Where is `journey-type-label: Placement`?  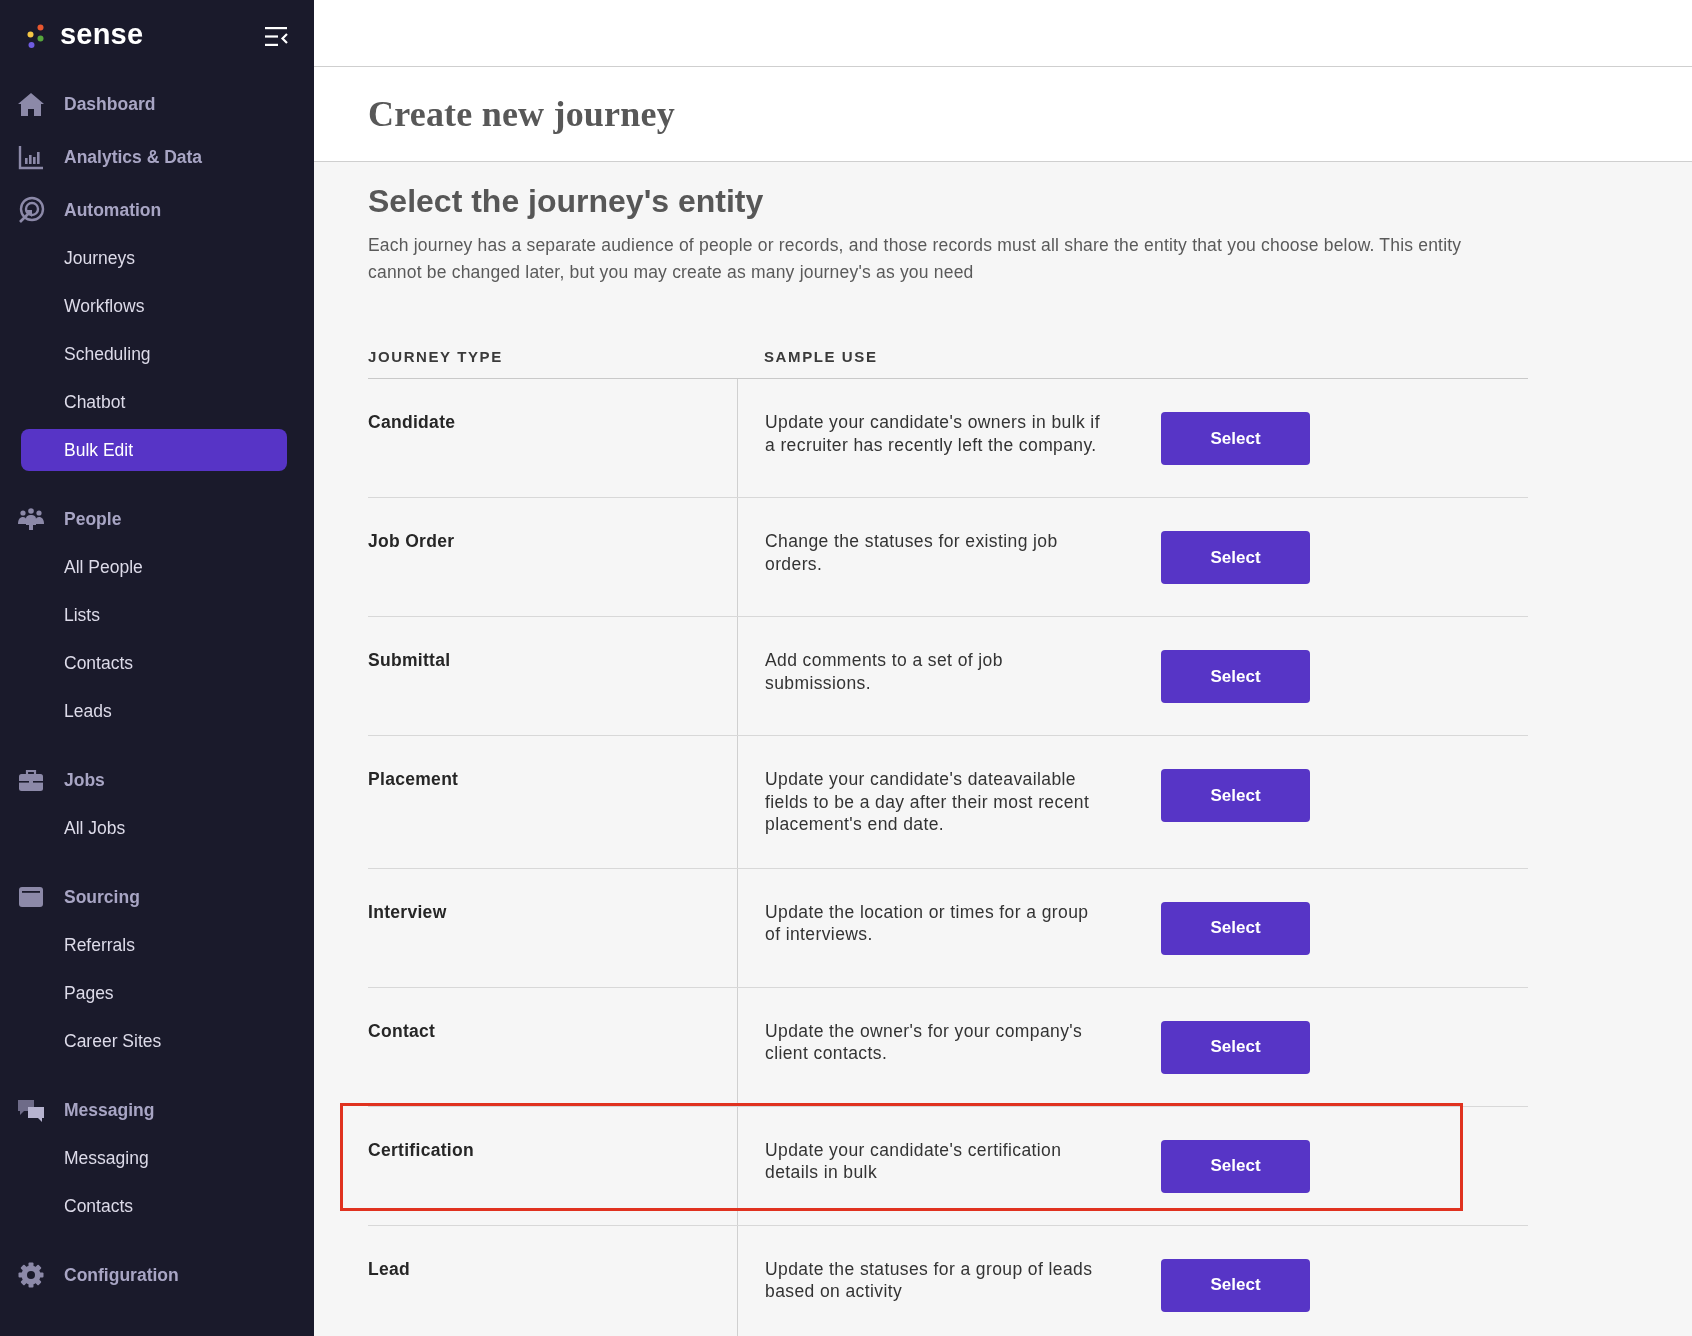 journey-type-label: Placement is located at coordinates (413, 779).